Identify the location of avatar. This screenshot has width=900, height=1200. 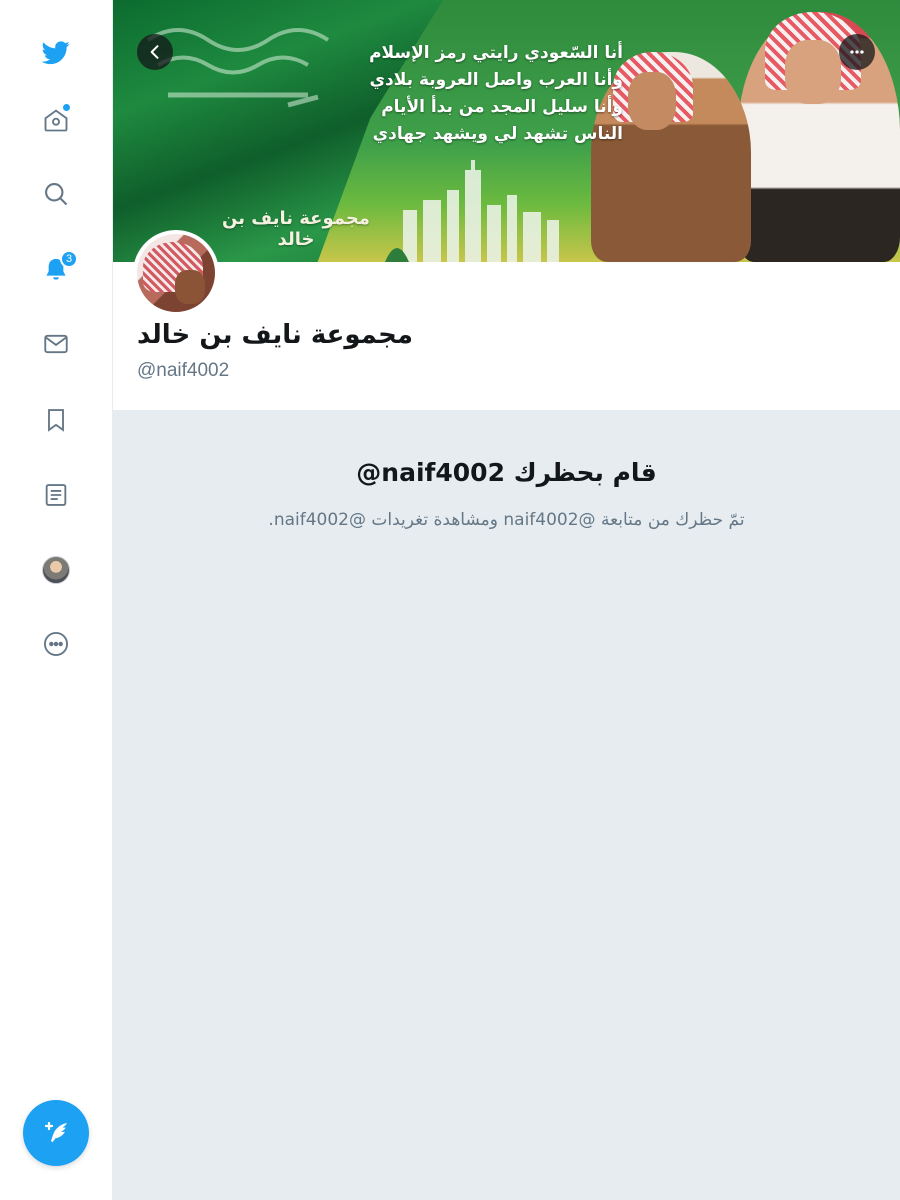
(56, 570).